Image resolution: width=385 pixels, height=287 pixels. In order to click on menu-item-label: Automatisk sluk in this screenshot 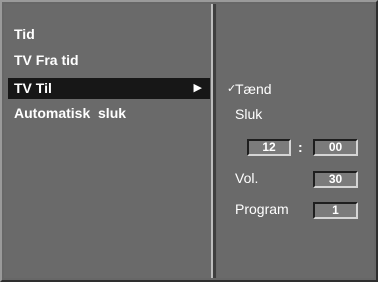, I will do `click(70, 113)`.